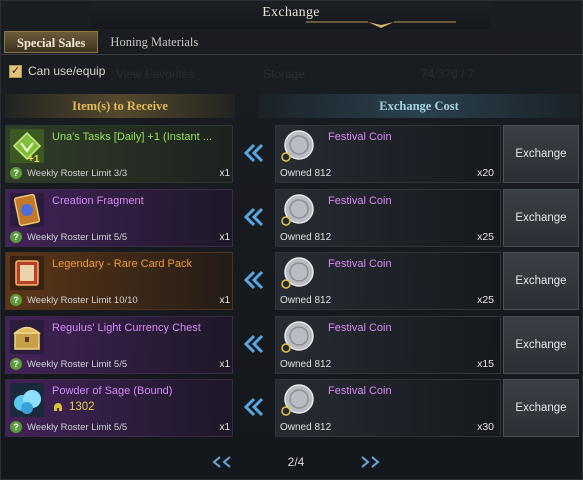  I want to click on treasure-chest-icon, so click(27, 337).